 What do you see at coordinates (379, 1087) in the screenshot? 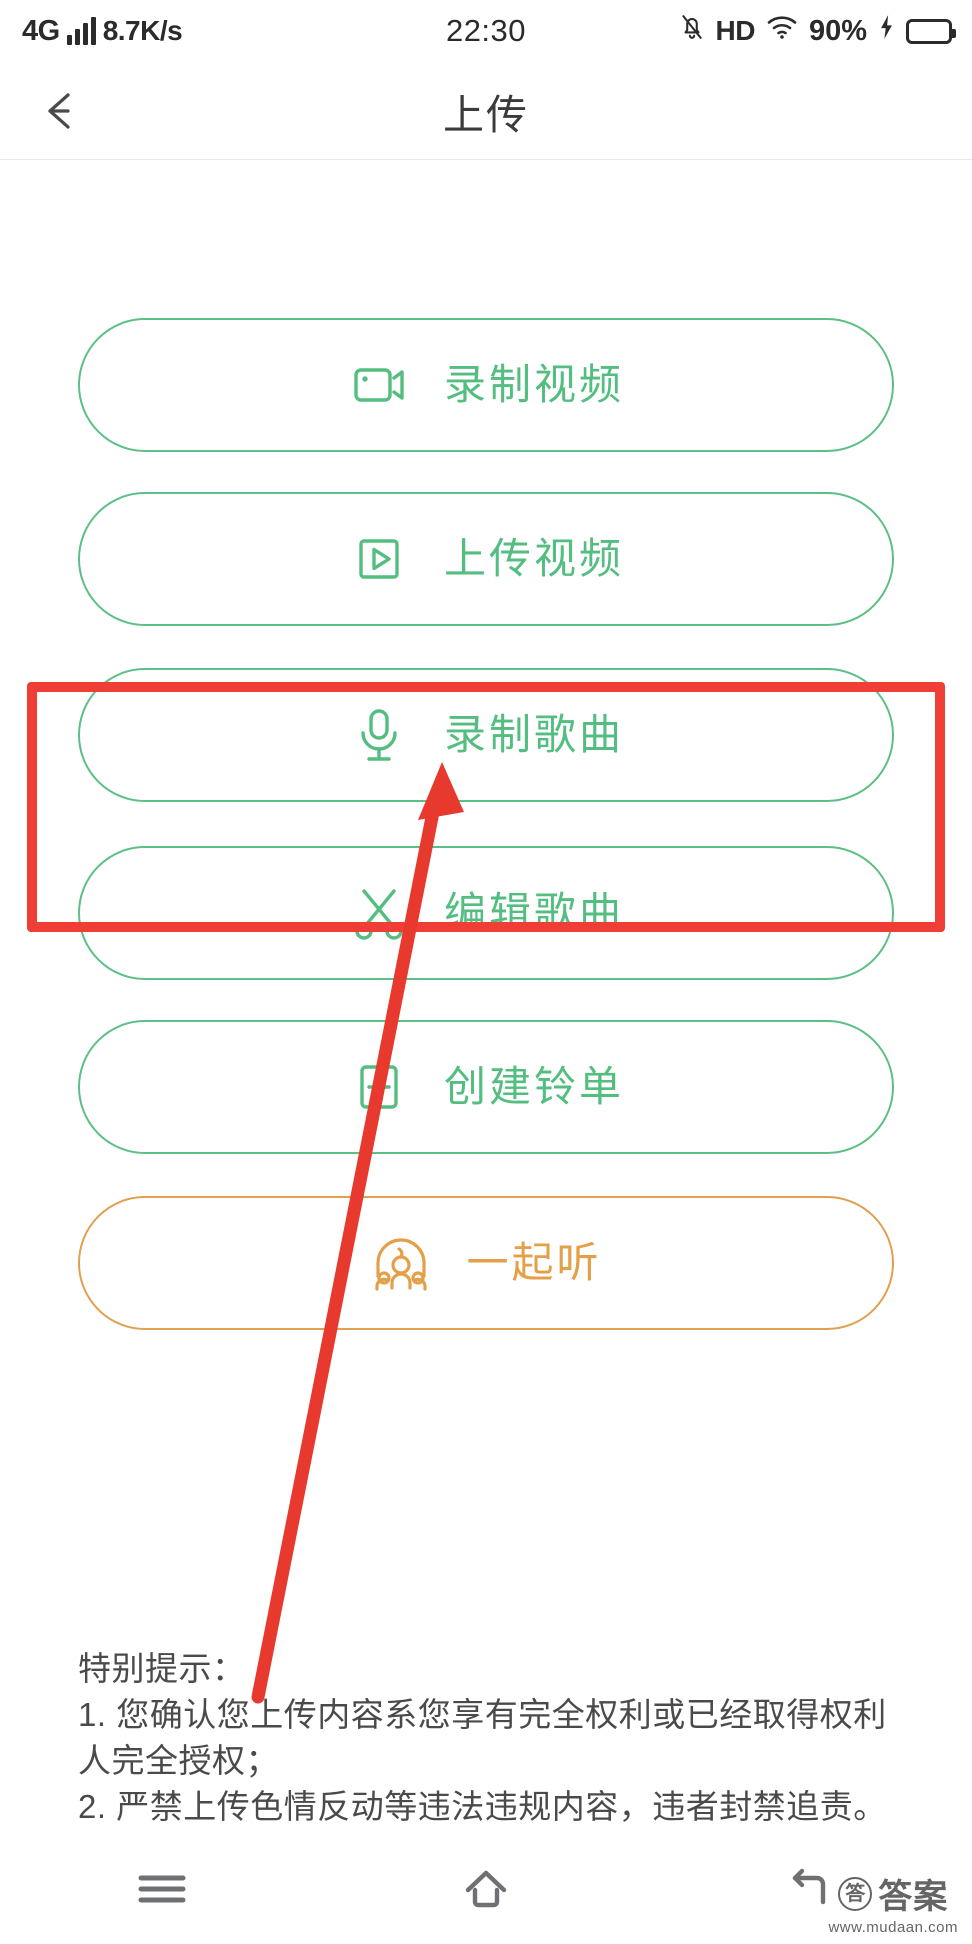
I see `plus-square-icon` at bounding box center [379, 1087].